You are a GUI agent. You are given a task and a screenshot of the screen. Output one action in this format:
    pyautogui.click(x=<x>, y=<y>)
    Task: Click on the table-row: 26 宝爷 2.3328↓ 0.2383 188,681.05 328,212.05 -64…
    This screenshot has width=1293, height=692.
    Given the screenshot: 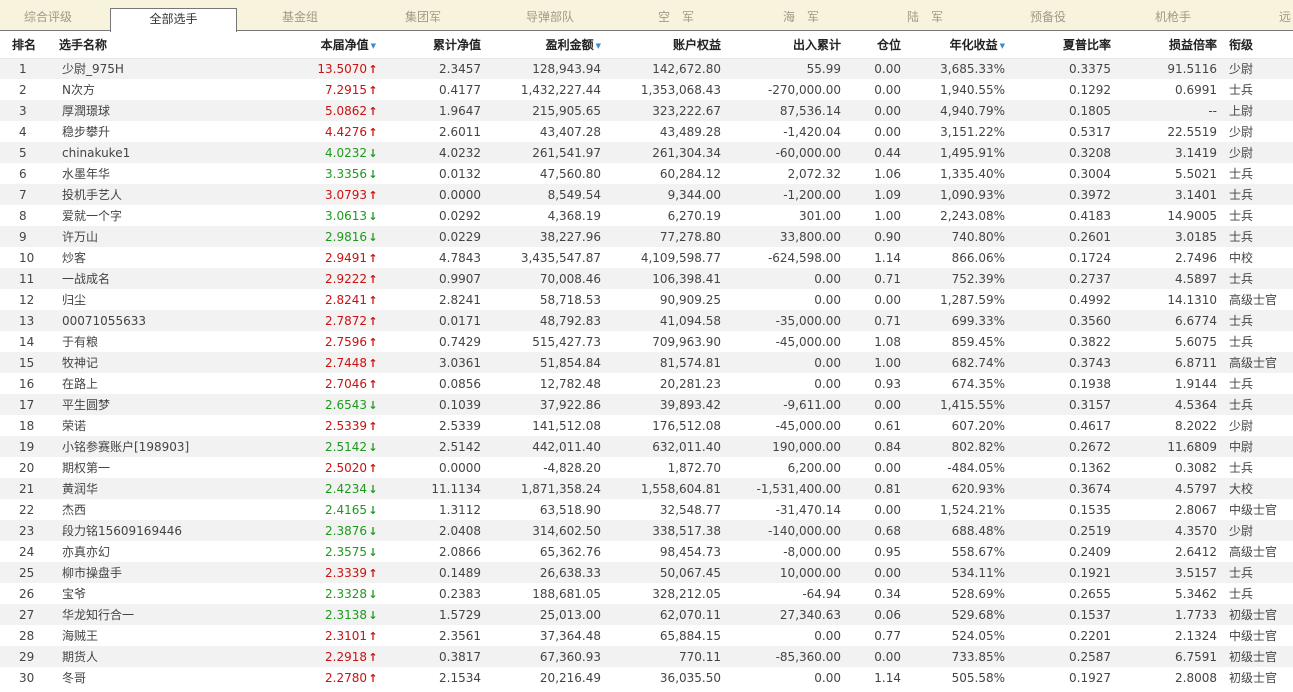 What is the action you would take?
    pyautogui.click(x=646, y=593)
    